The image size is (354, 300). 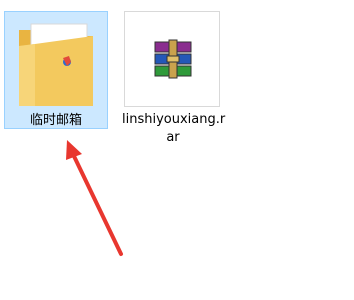 I want to click on winrar-archive-icon, so click(x=173, y=59).